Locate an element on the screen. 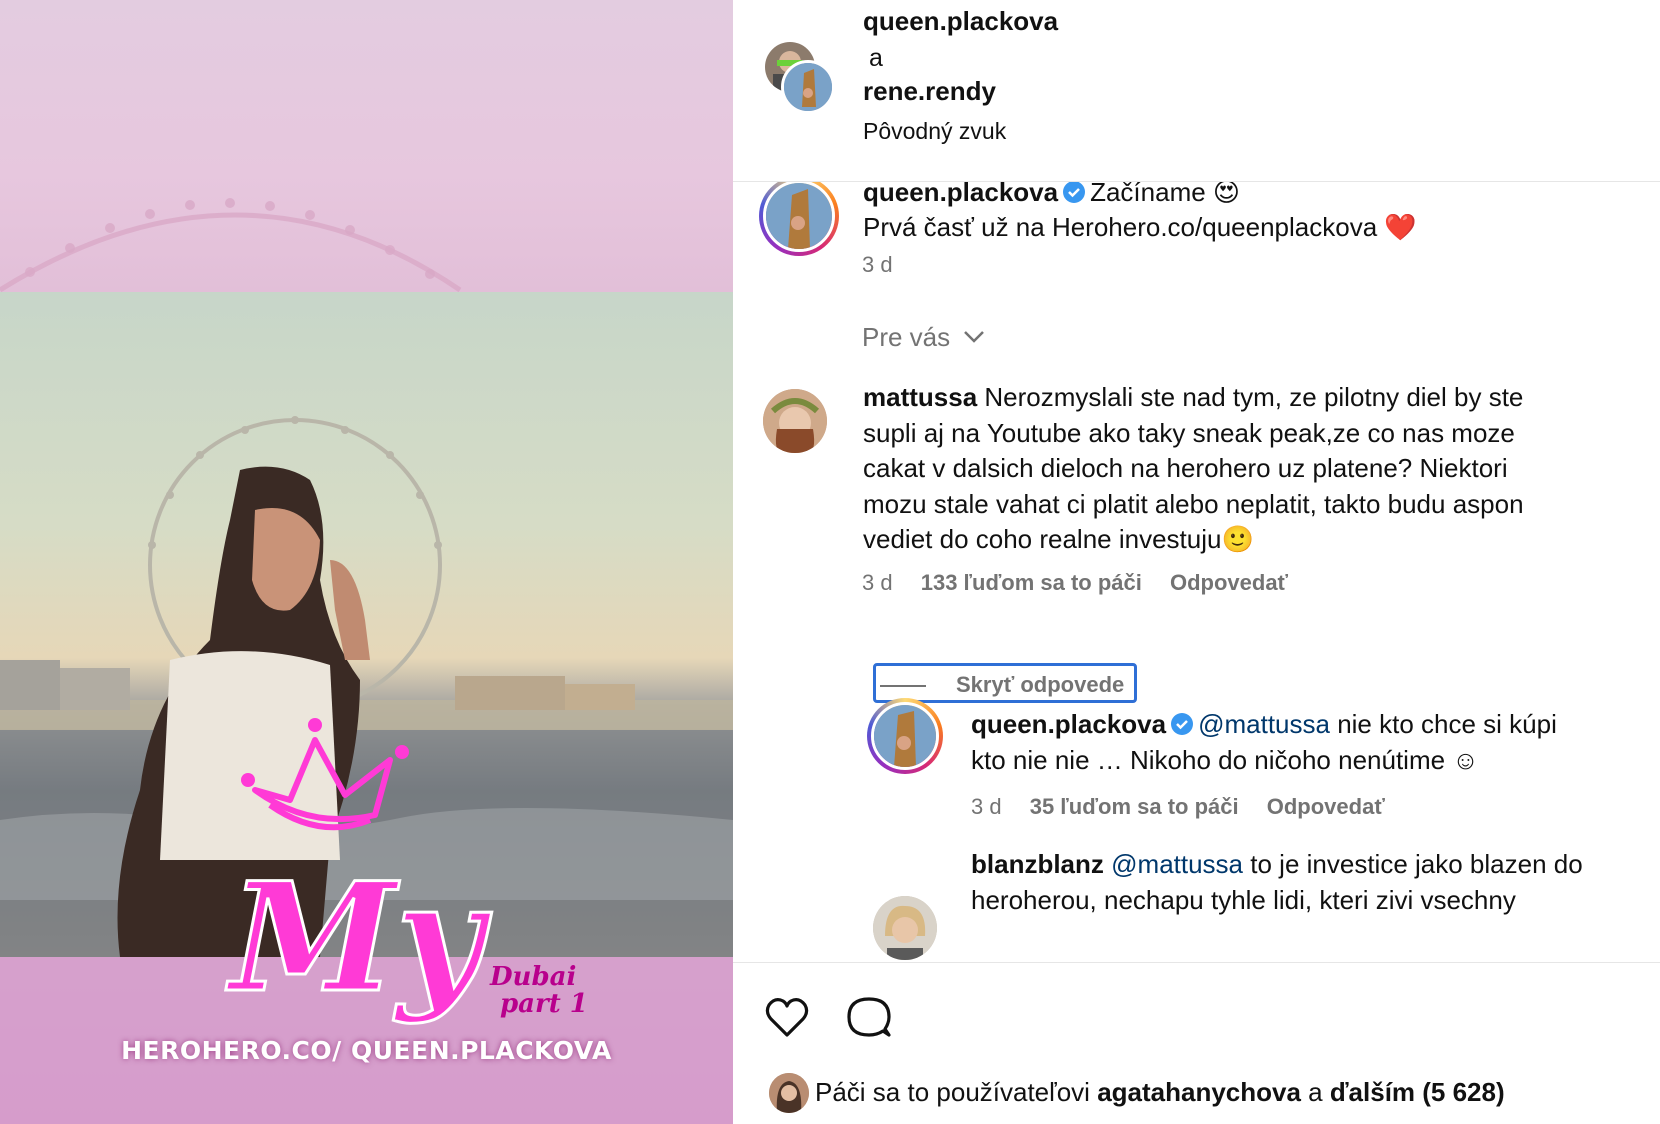  comment-mattussa-line-5: vediet do coho realne investuju🙂 is located at coordinates (1058, 539).